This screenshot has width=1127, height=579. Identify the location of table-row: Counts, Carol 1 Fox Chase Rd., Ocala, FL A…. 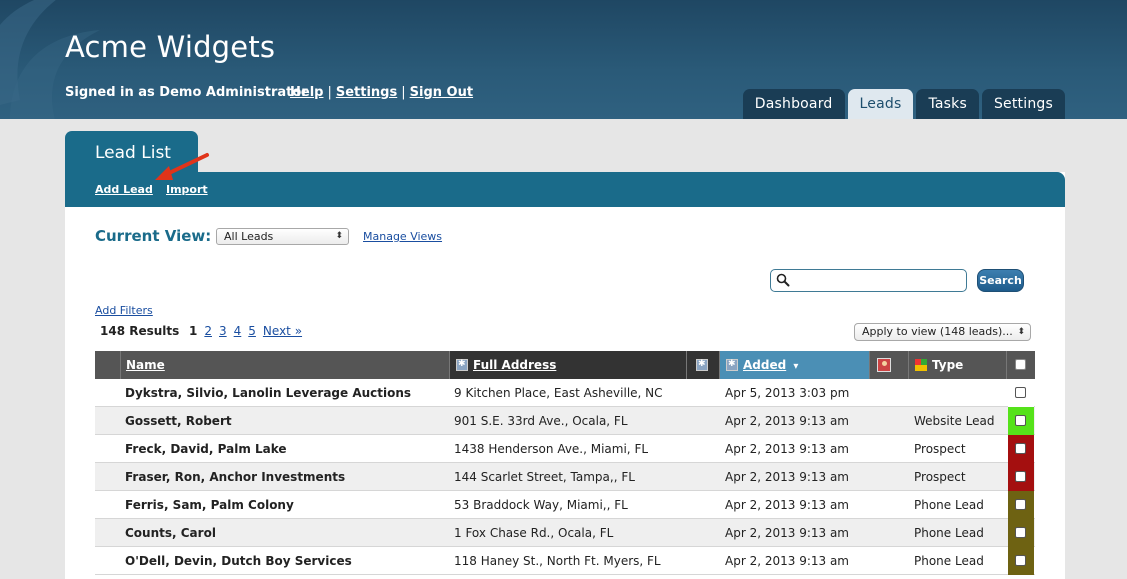
(565, 533).